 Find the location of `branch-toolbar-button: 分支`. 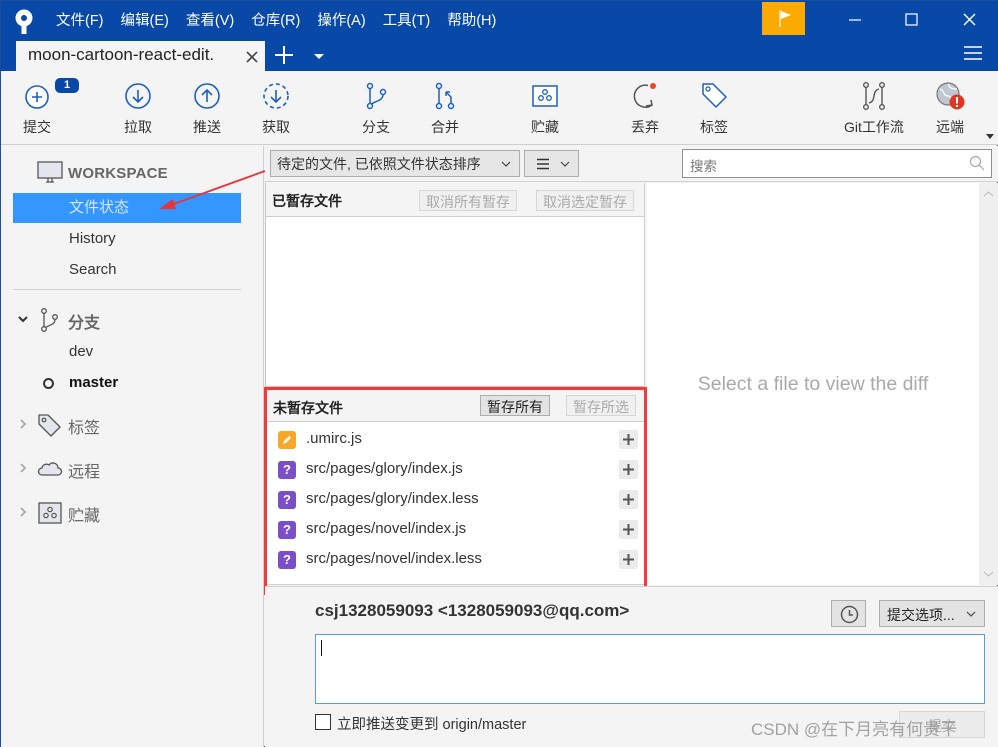

branch-toolbar-button: 分支 is located at coordinates (376, 107).